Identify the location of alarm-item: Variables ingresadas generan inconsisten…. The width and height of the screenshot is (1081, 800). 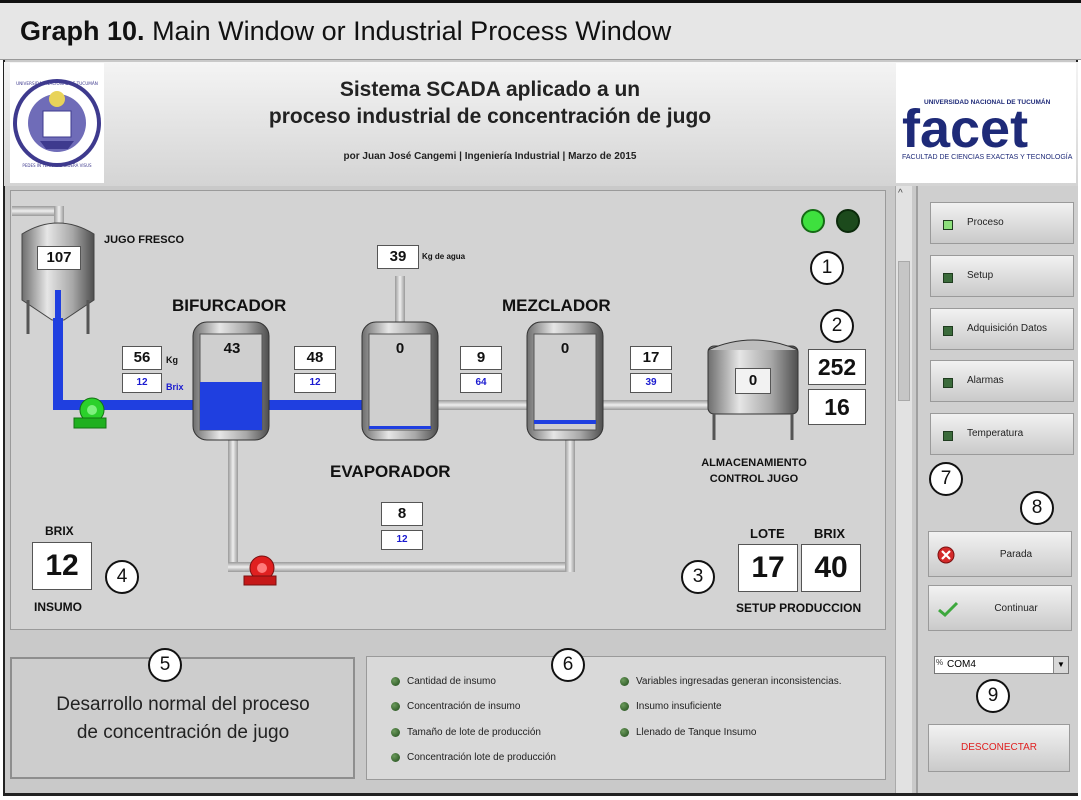
(731, 681).